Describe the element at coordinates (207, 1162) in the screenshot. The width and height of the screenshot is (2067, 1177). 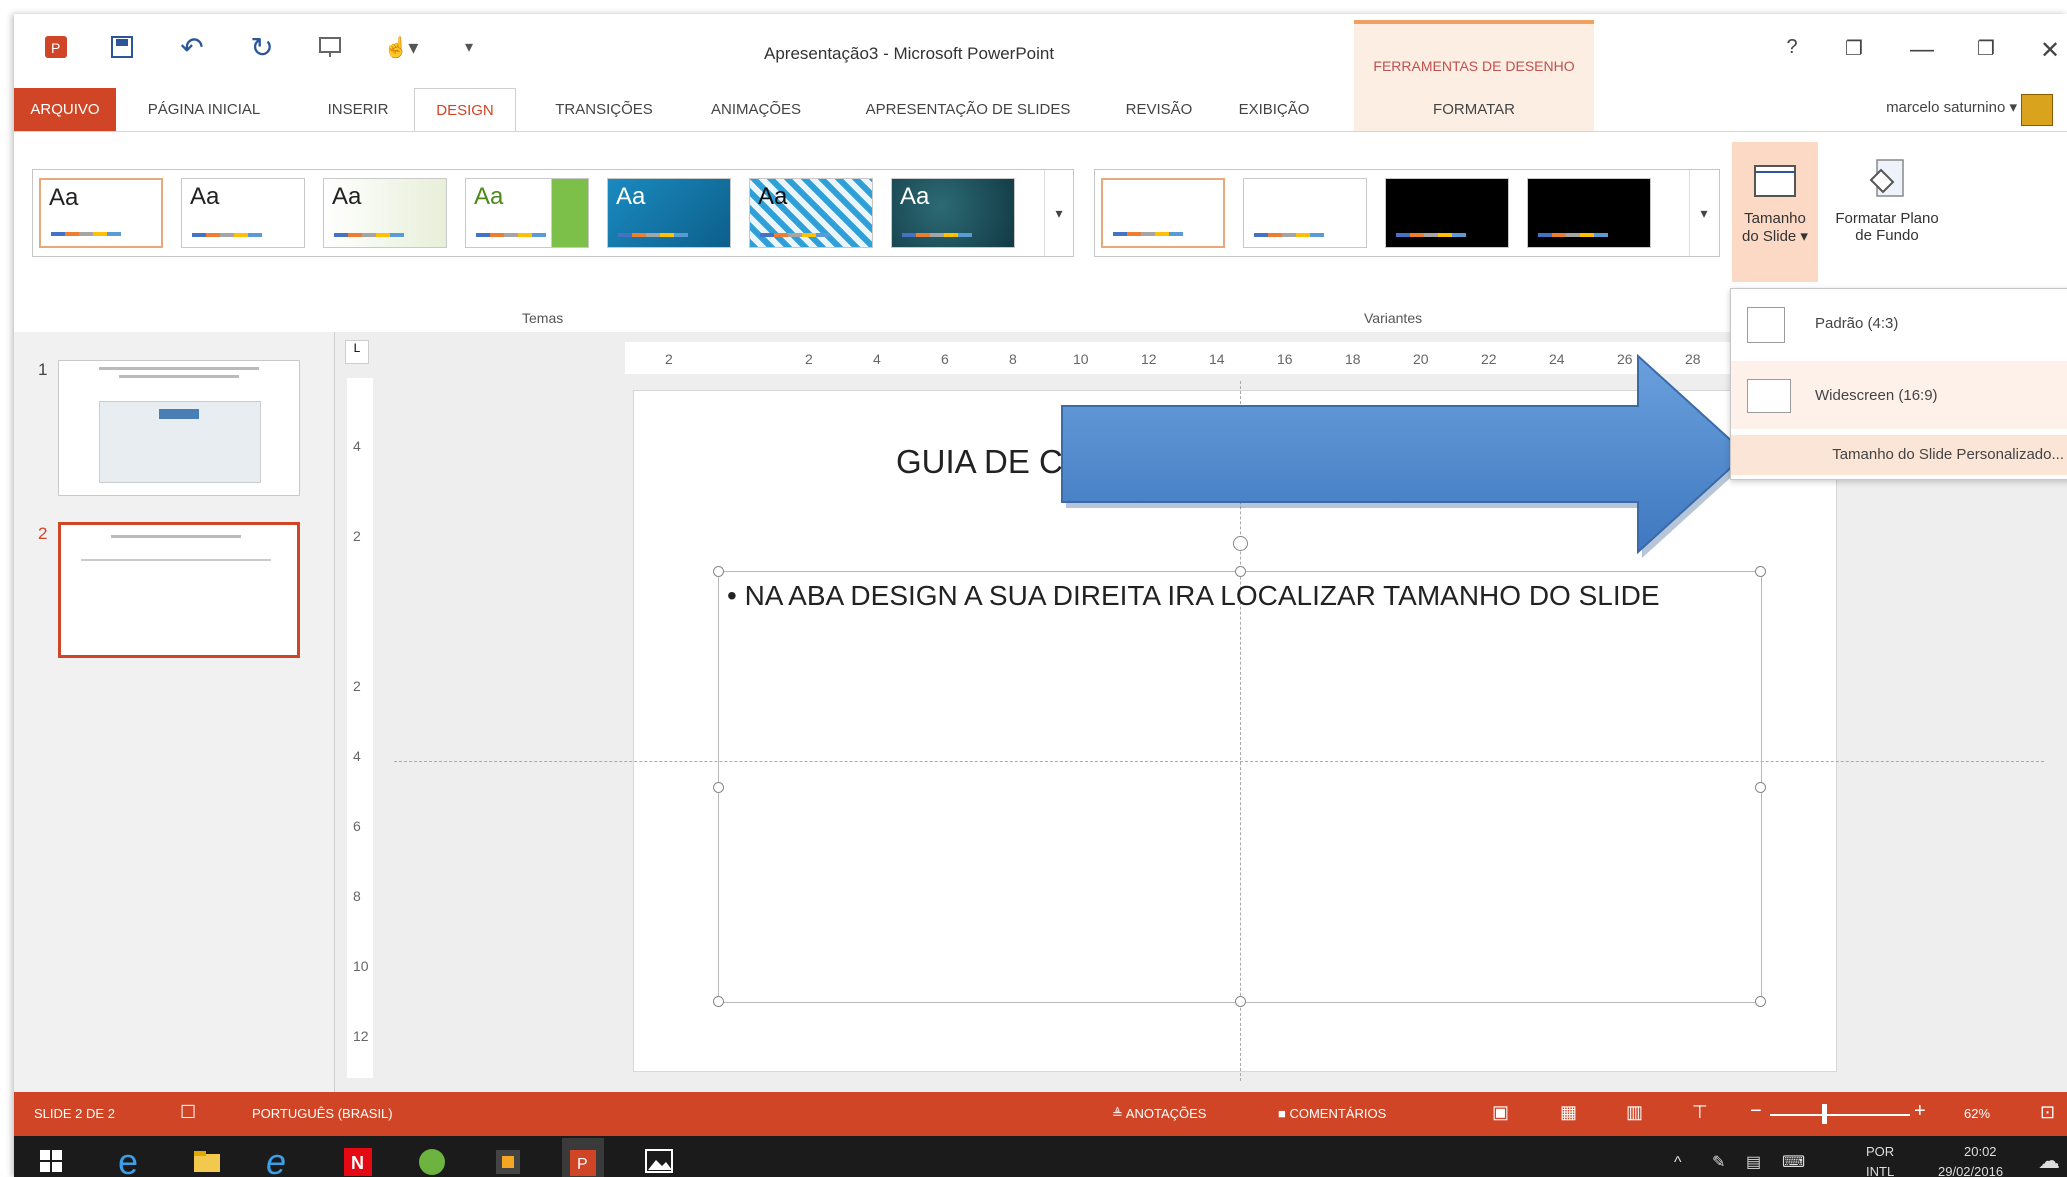
I see `file-explorer-icon` at that location.